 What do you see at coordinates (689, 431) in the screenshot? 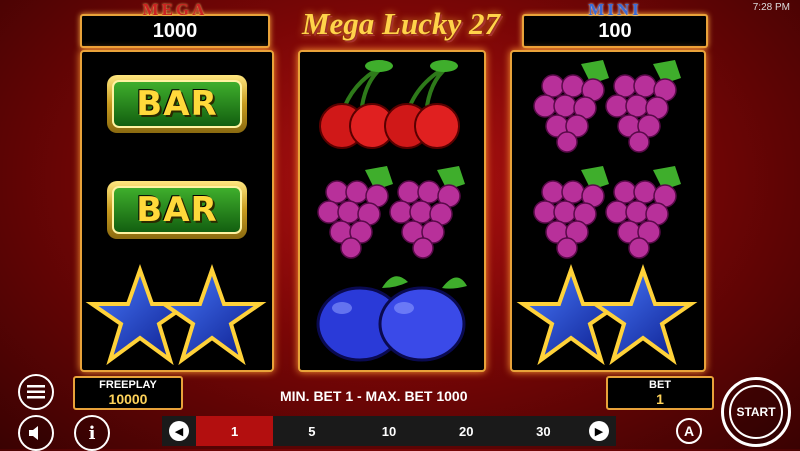
I see `autoplay-icon: A` at bounding box center [689, 431].